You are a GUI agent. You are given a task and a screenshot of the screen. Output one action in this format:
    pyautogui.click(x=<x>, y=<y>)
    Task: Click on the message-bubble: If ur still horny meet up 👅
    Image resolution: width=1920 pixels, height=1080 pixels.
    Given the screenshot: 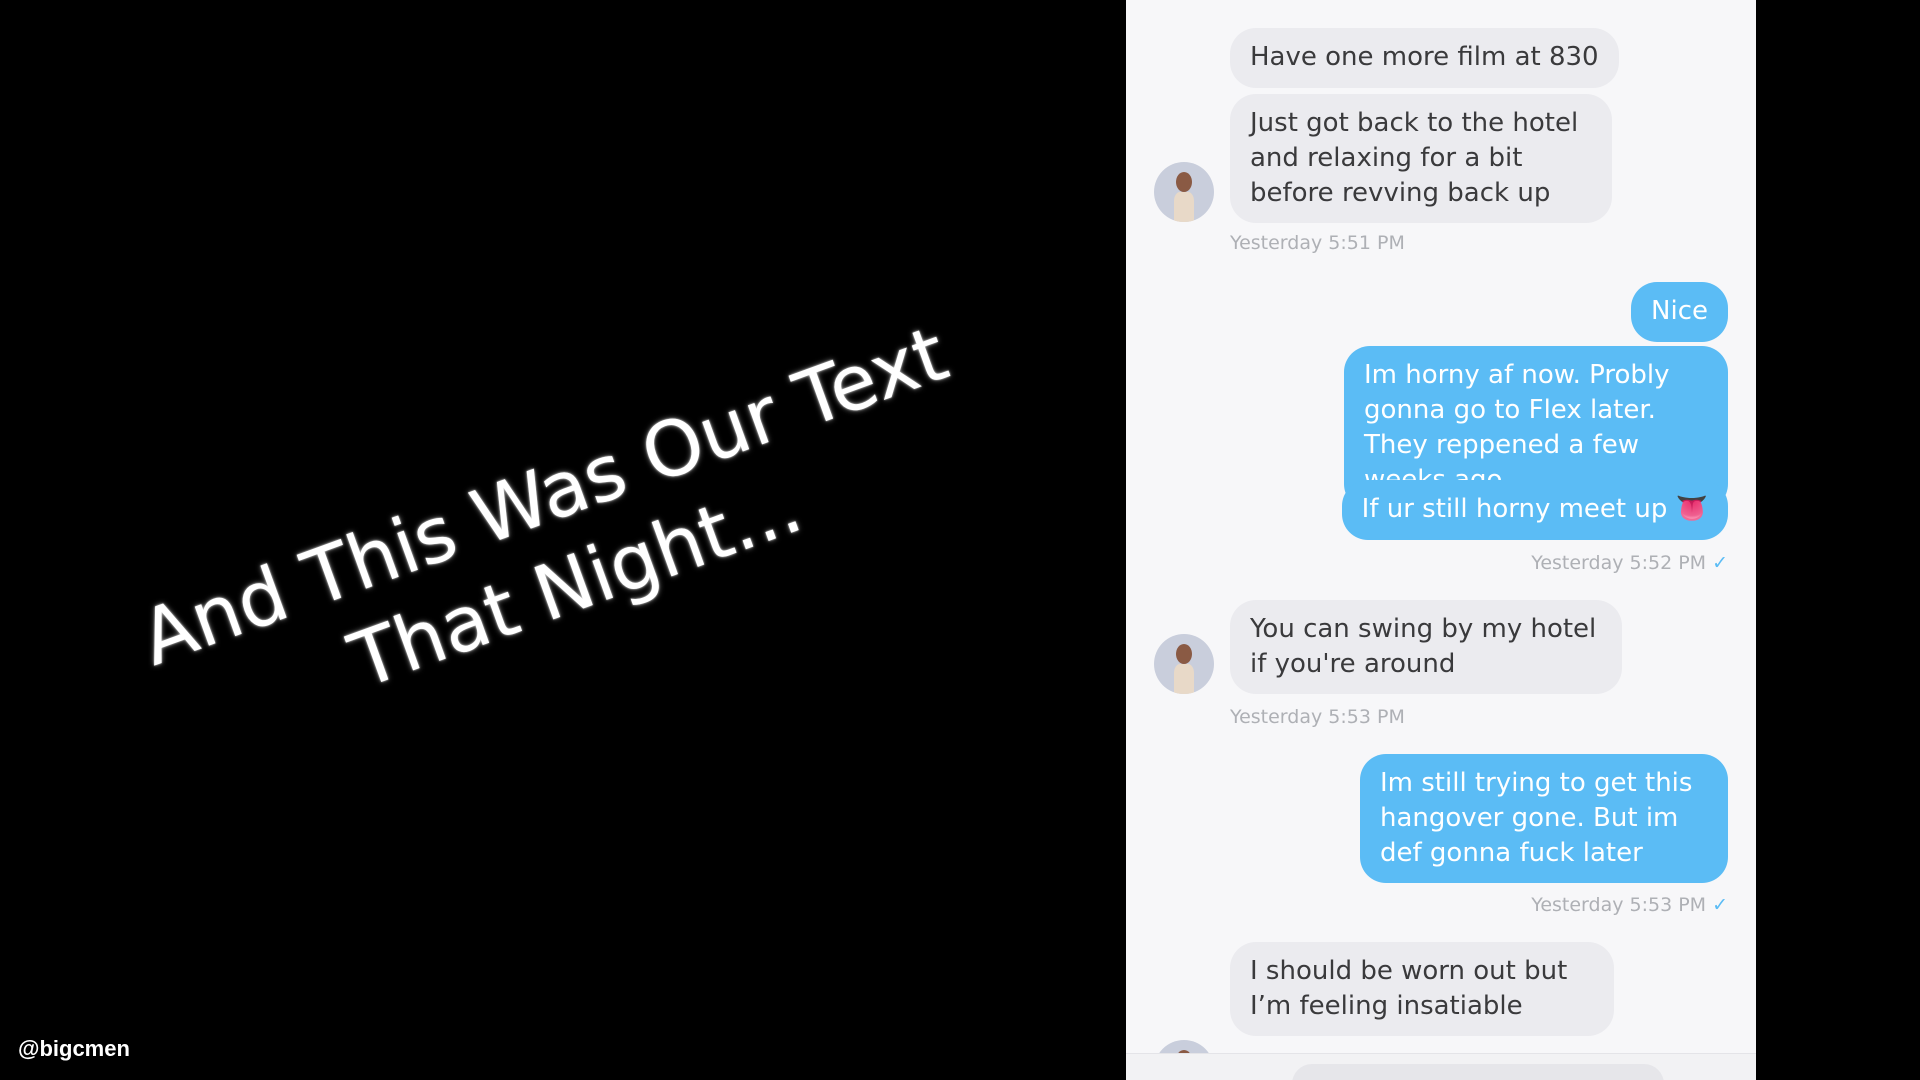 What is the action you would take?
    pyautogui.click(x=1534, y=510)
    